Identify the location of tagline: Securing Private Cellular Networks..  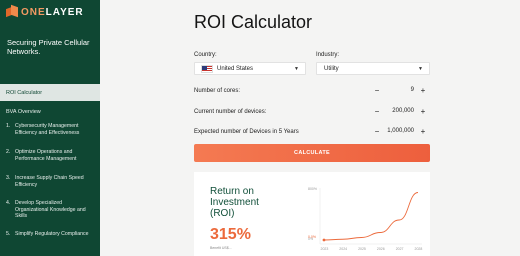
(48, 47).